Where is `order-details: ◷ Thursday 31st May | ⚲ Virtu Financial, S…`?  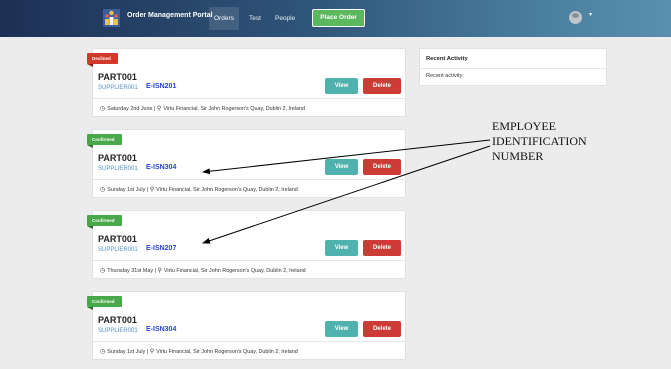 order-details: ◷ Thursday 31st May | ⚲ Virtu Financial, S… is located at coordinates (203, 271).